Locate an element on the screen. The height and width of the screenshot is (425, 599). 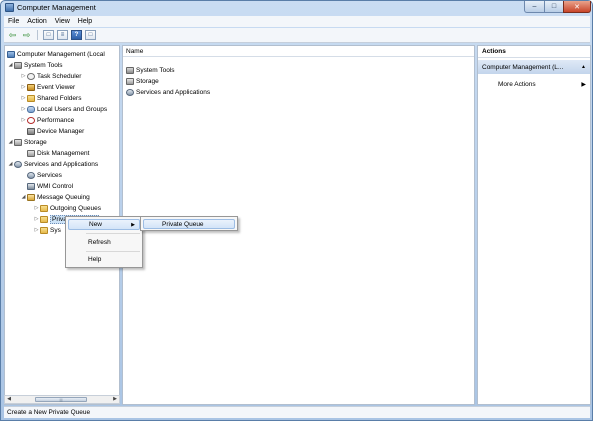
name-column-header: Name is located at coordinates (298, 51).